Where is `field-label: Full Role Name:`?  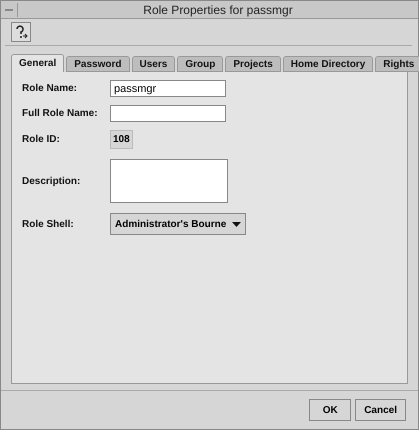
field-label: Full Role Name: is located at coordinates (60, 113).